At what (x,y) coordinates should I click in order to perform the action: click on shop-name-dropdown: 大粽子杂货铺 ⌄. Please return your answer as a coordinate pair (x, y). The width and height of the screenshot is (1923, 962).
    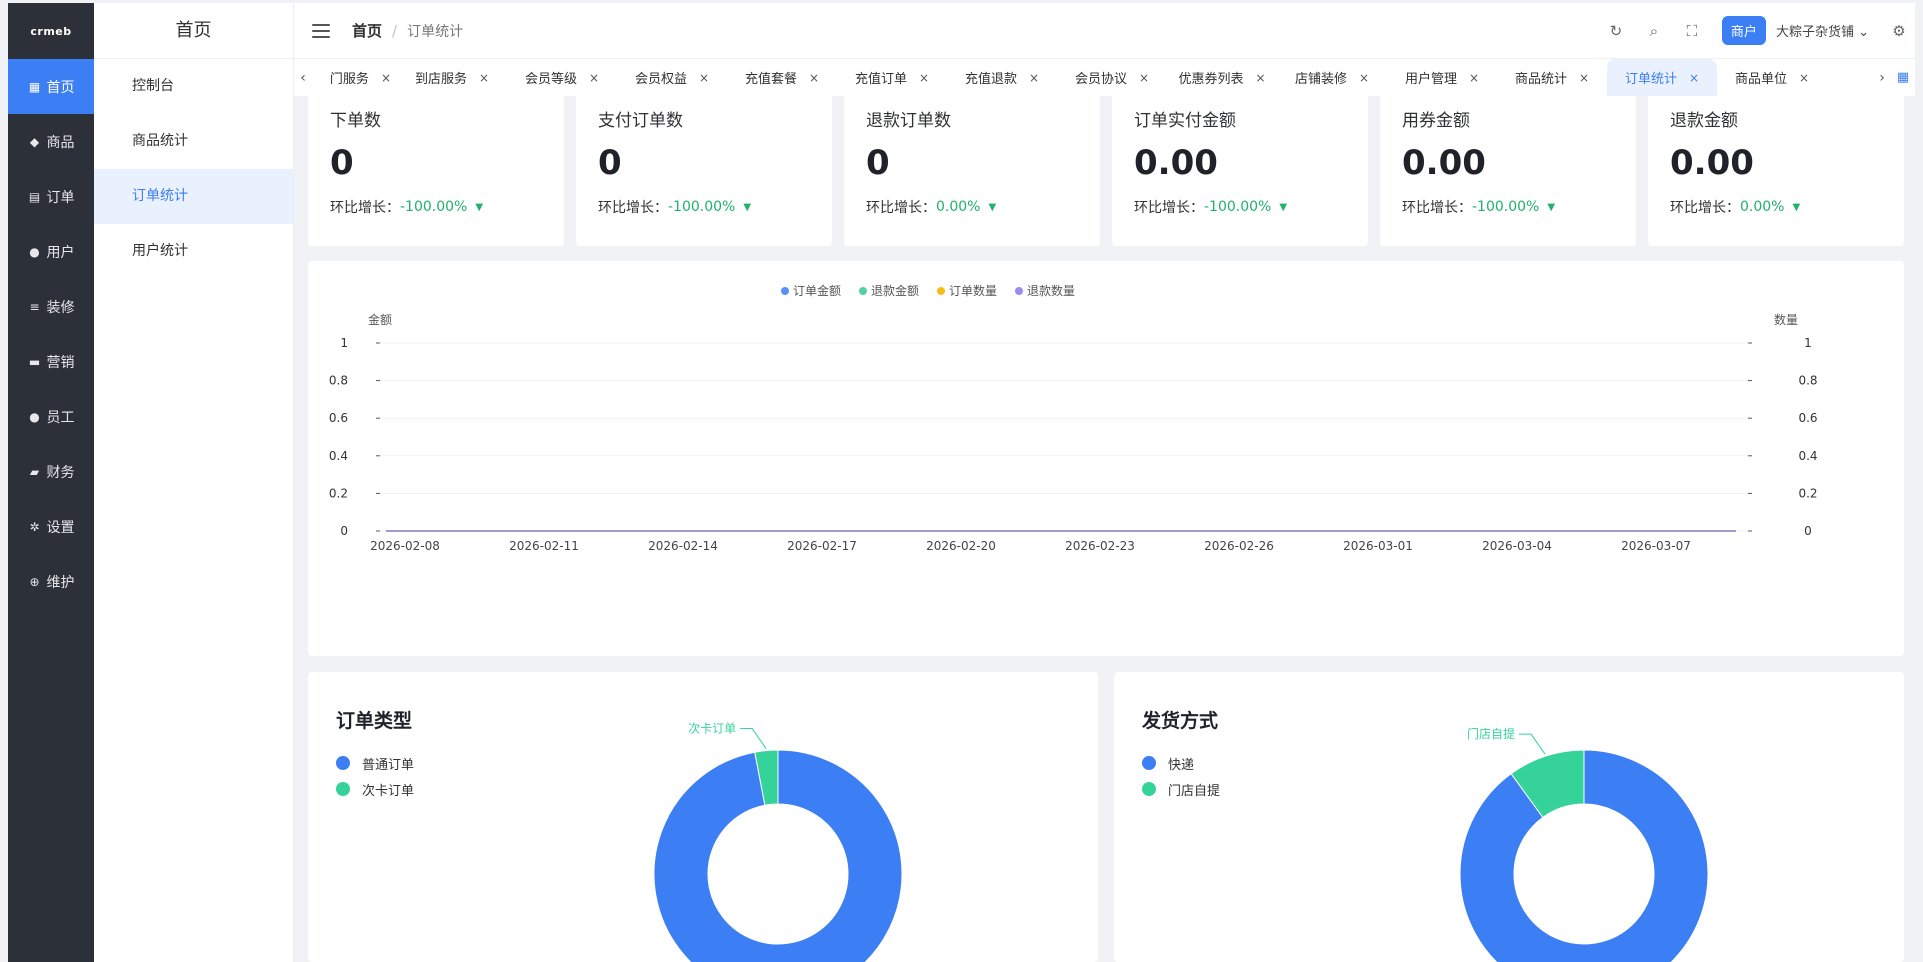
    Looking at the image, I should click on (1822, 30).